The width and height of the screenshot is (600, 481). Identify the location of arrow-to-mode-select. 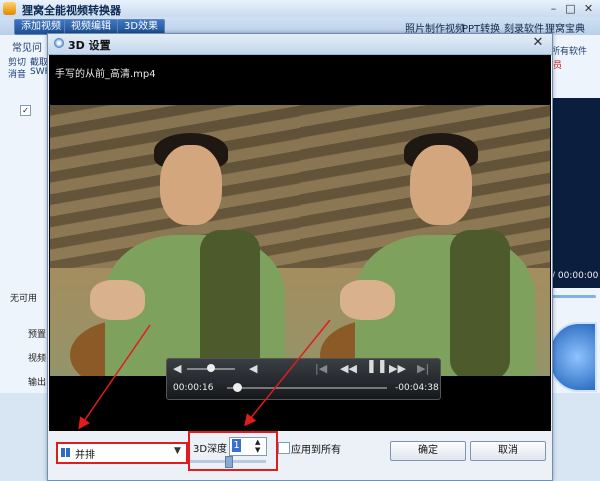
(114, 377).